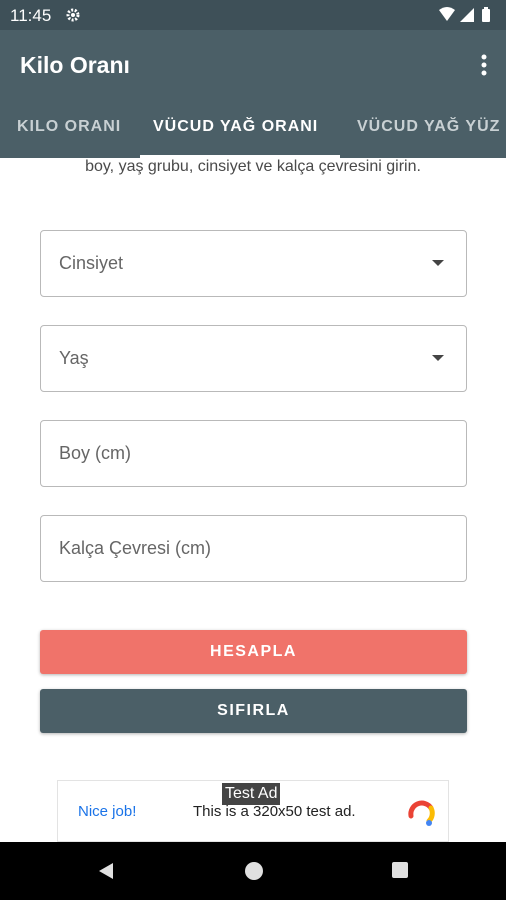  Describe the element at coordinates (274, 811) in the screenshot. I see `ad-main-text: This is a 320x50 test ad.` at that location.